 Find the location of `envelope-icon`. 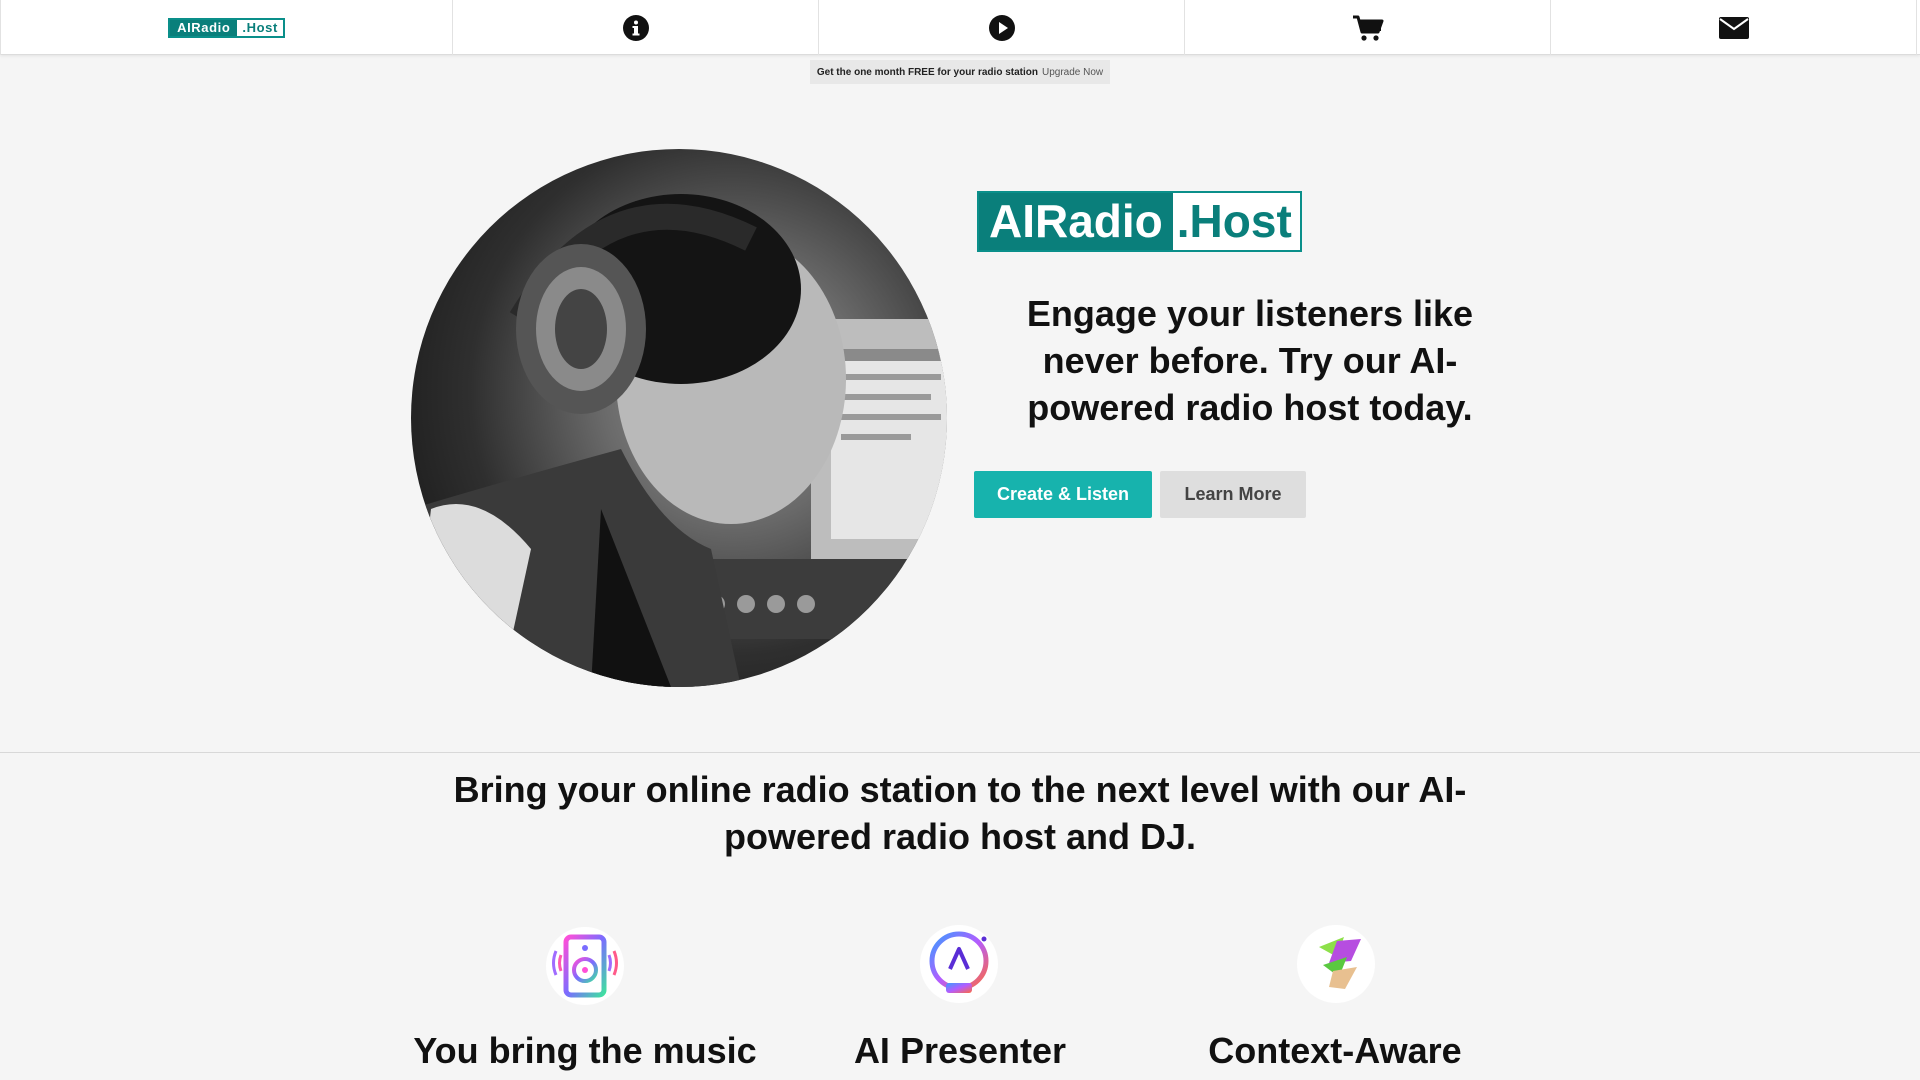

envelope-icon is located at coordinates (1733, 27).